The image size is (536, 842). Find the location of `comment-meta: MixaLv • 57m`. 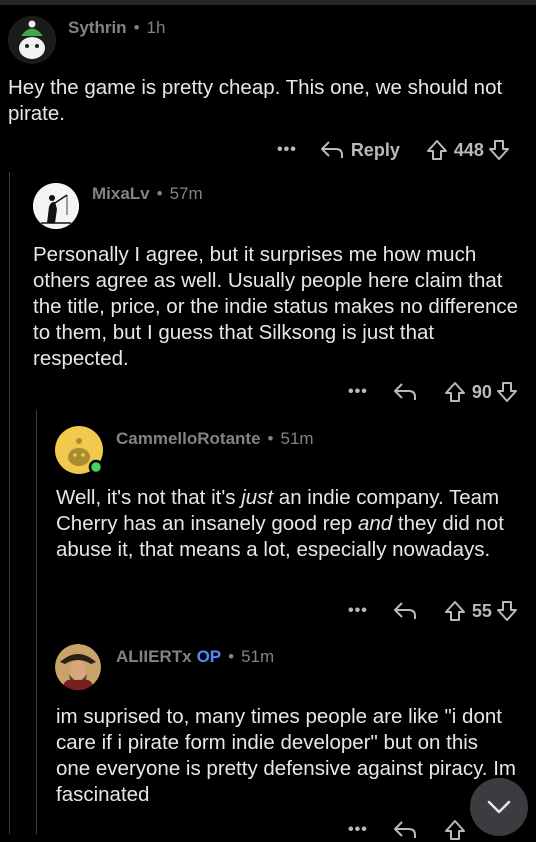

comment-meta: MixaLv • 57m is located at coordinates (147, 194).